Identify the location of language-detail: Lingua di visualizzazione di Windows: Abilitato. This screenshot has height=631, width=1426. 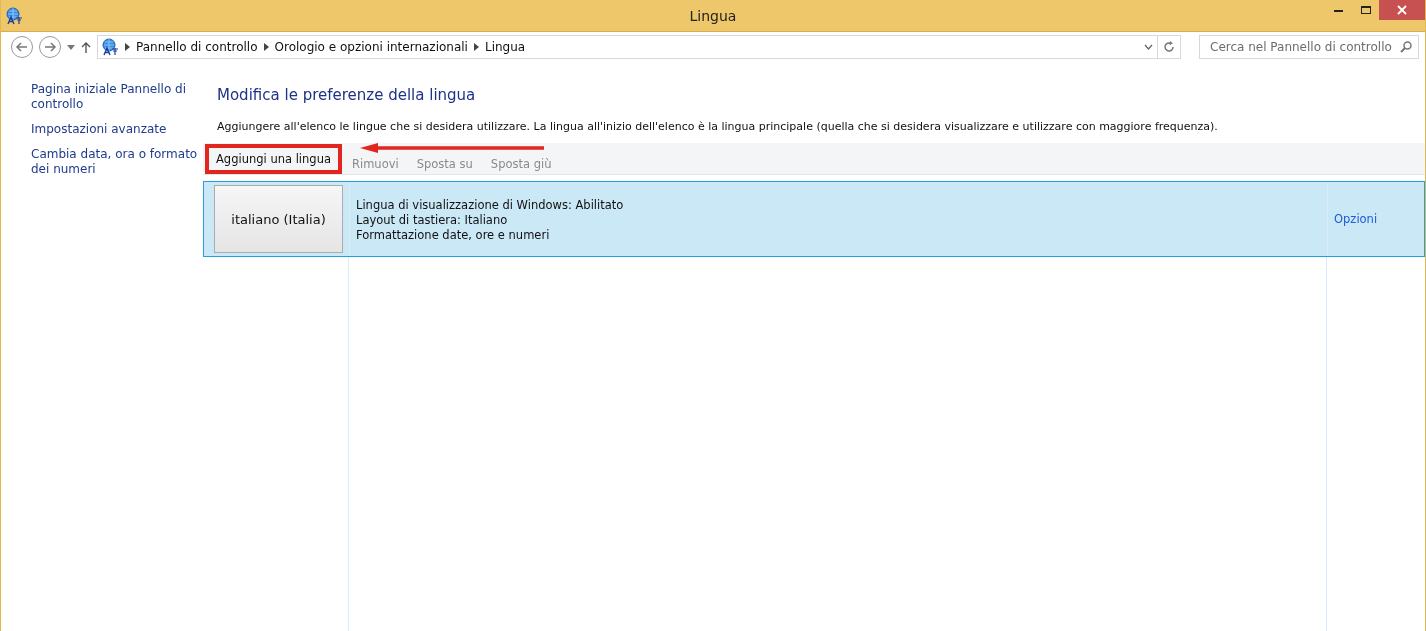
(490, 205).